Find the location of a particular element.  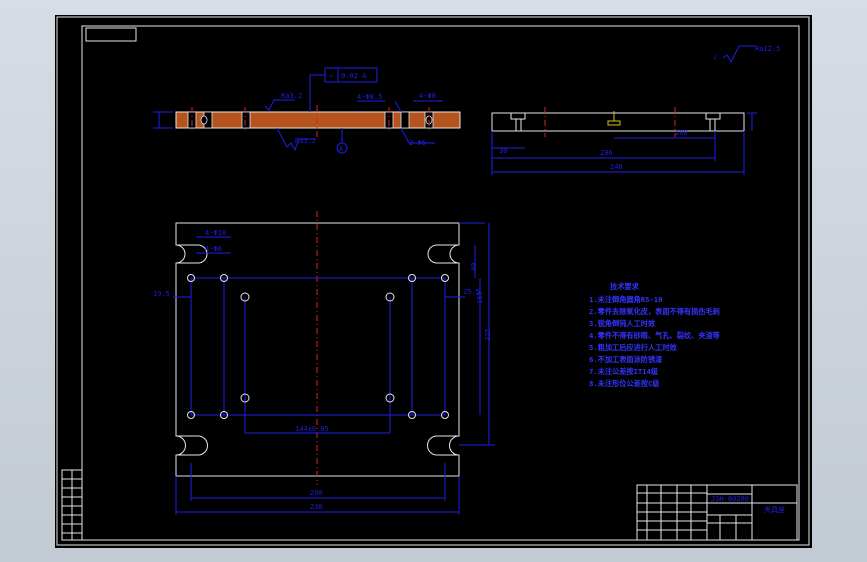

part-name: 夹具座 is located at coordinates (774, 509).